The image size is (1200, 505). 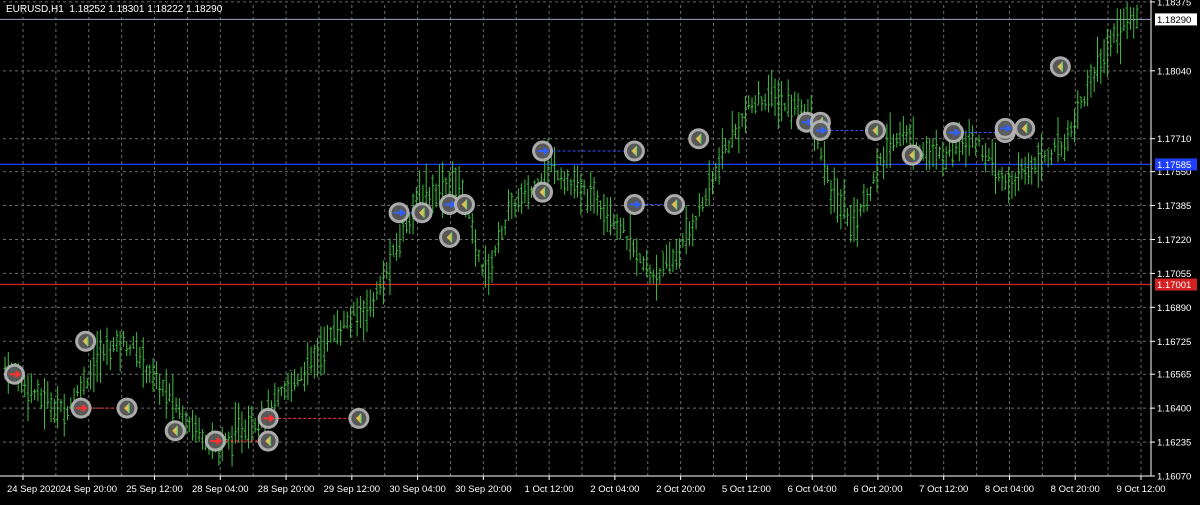 What do you see at coordinates (812, 489) in the screenshot?
I see `x-tick-label: 6 Oct 04:00` at bounding box center [812, 489].